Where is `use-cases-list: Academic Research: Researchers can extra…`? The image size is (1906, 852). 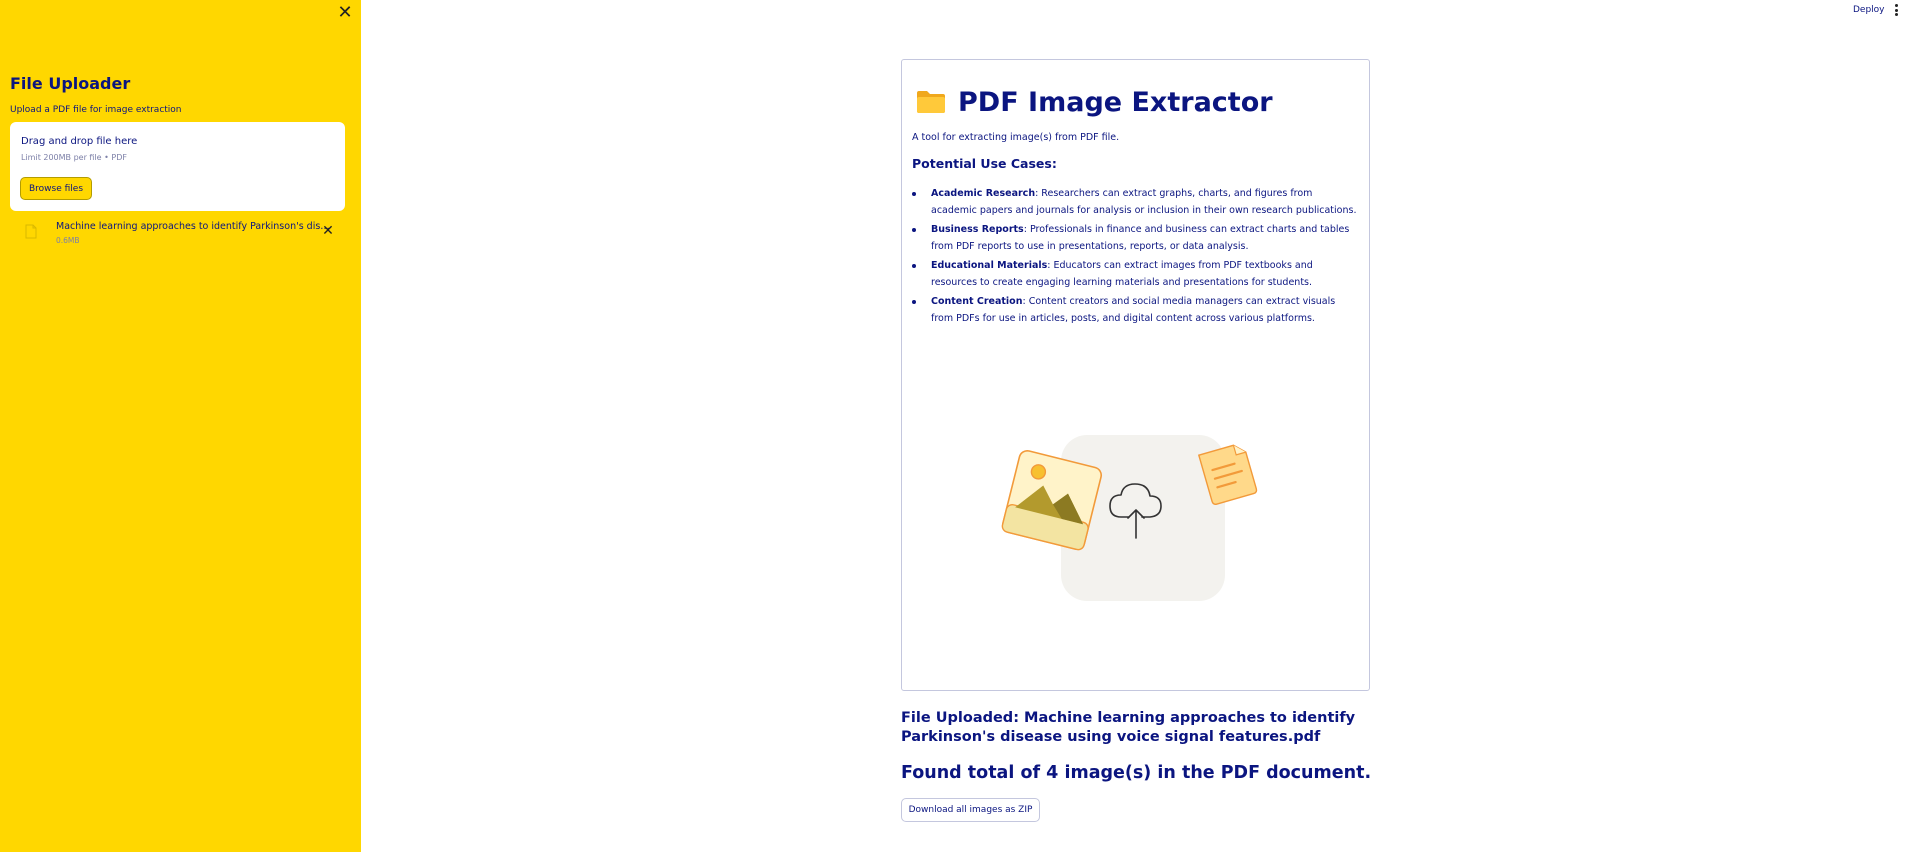
use-cases-list: Academic Research: Researchers can extra… is located at coordinates (1136, 257).